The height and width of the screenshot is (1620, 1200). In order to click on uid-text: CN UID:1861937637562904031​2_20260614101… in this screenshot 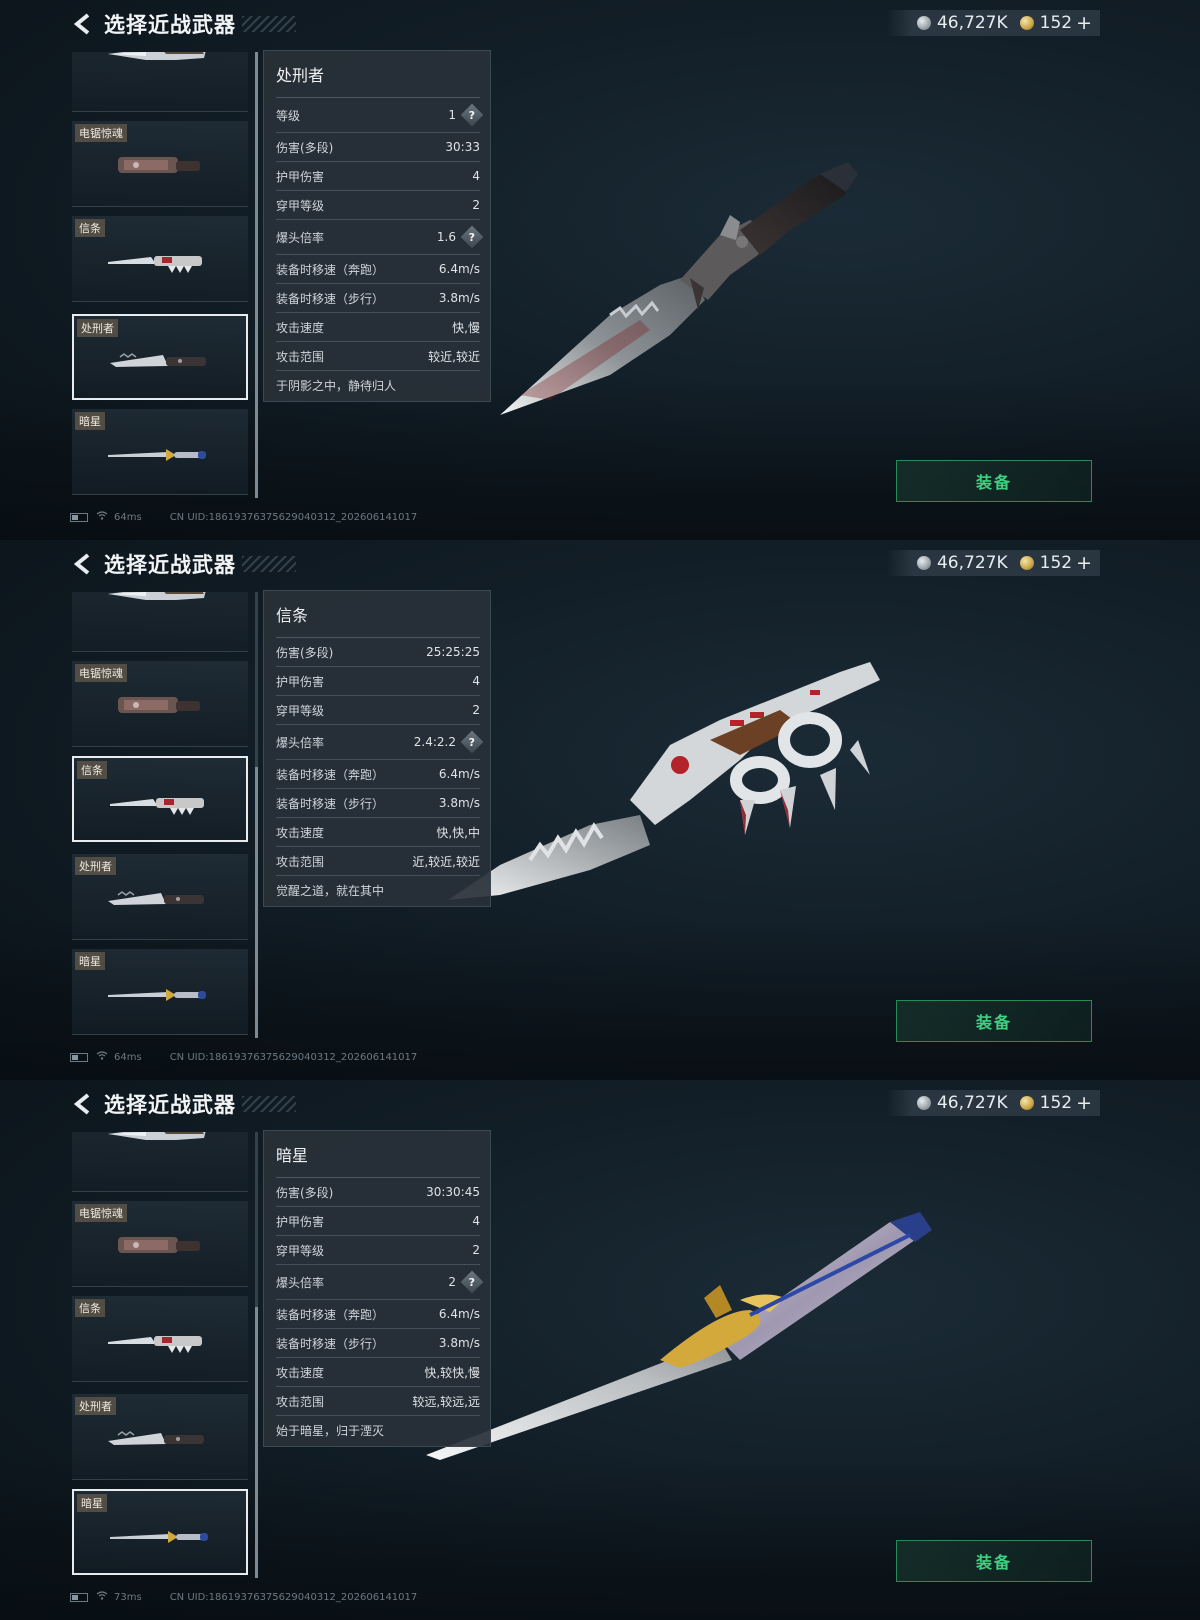, I will do `click(293, 517)`.